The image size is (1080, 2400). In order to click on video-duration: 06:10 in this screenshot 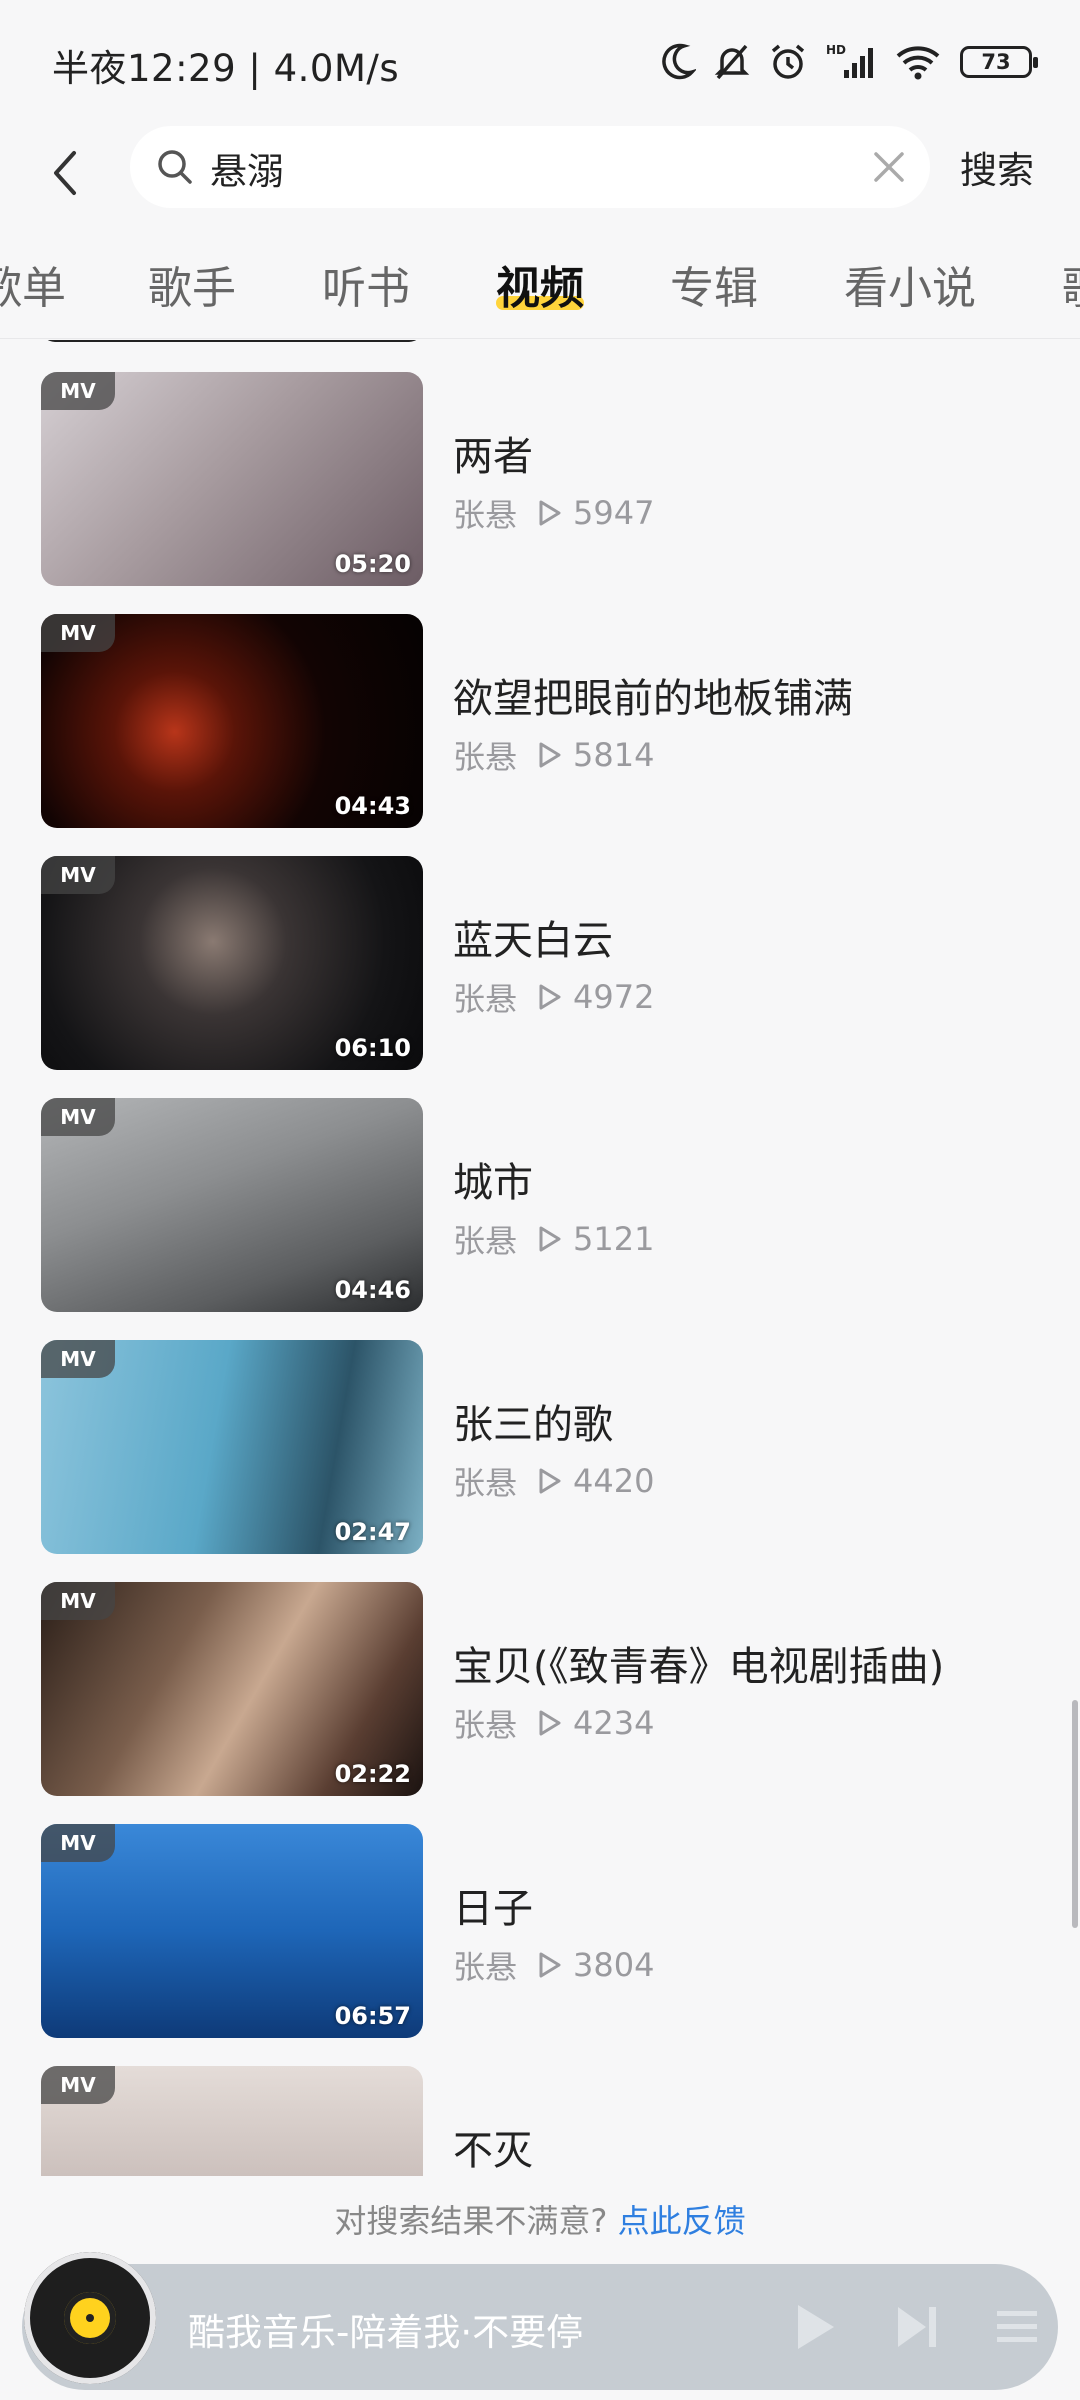, I will do `click(372, 1048)`.